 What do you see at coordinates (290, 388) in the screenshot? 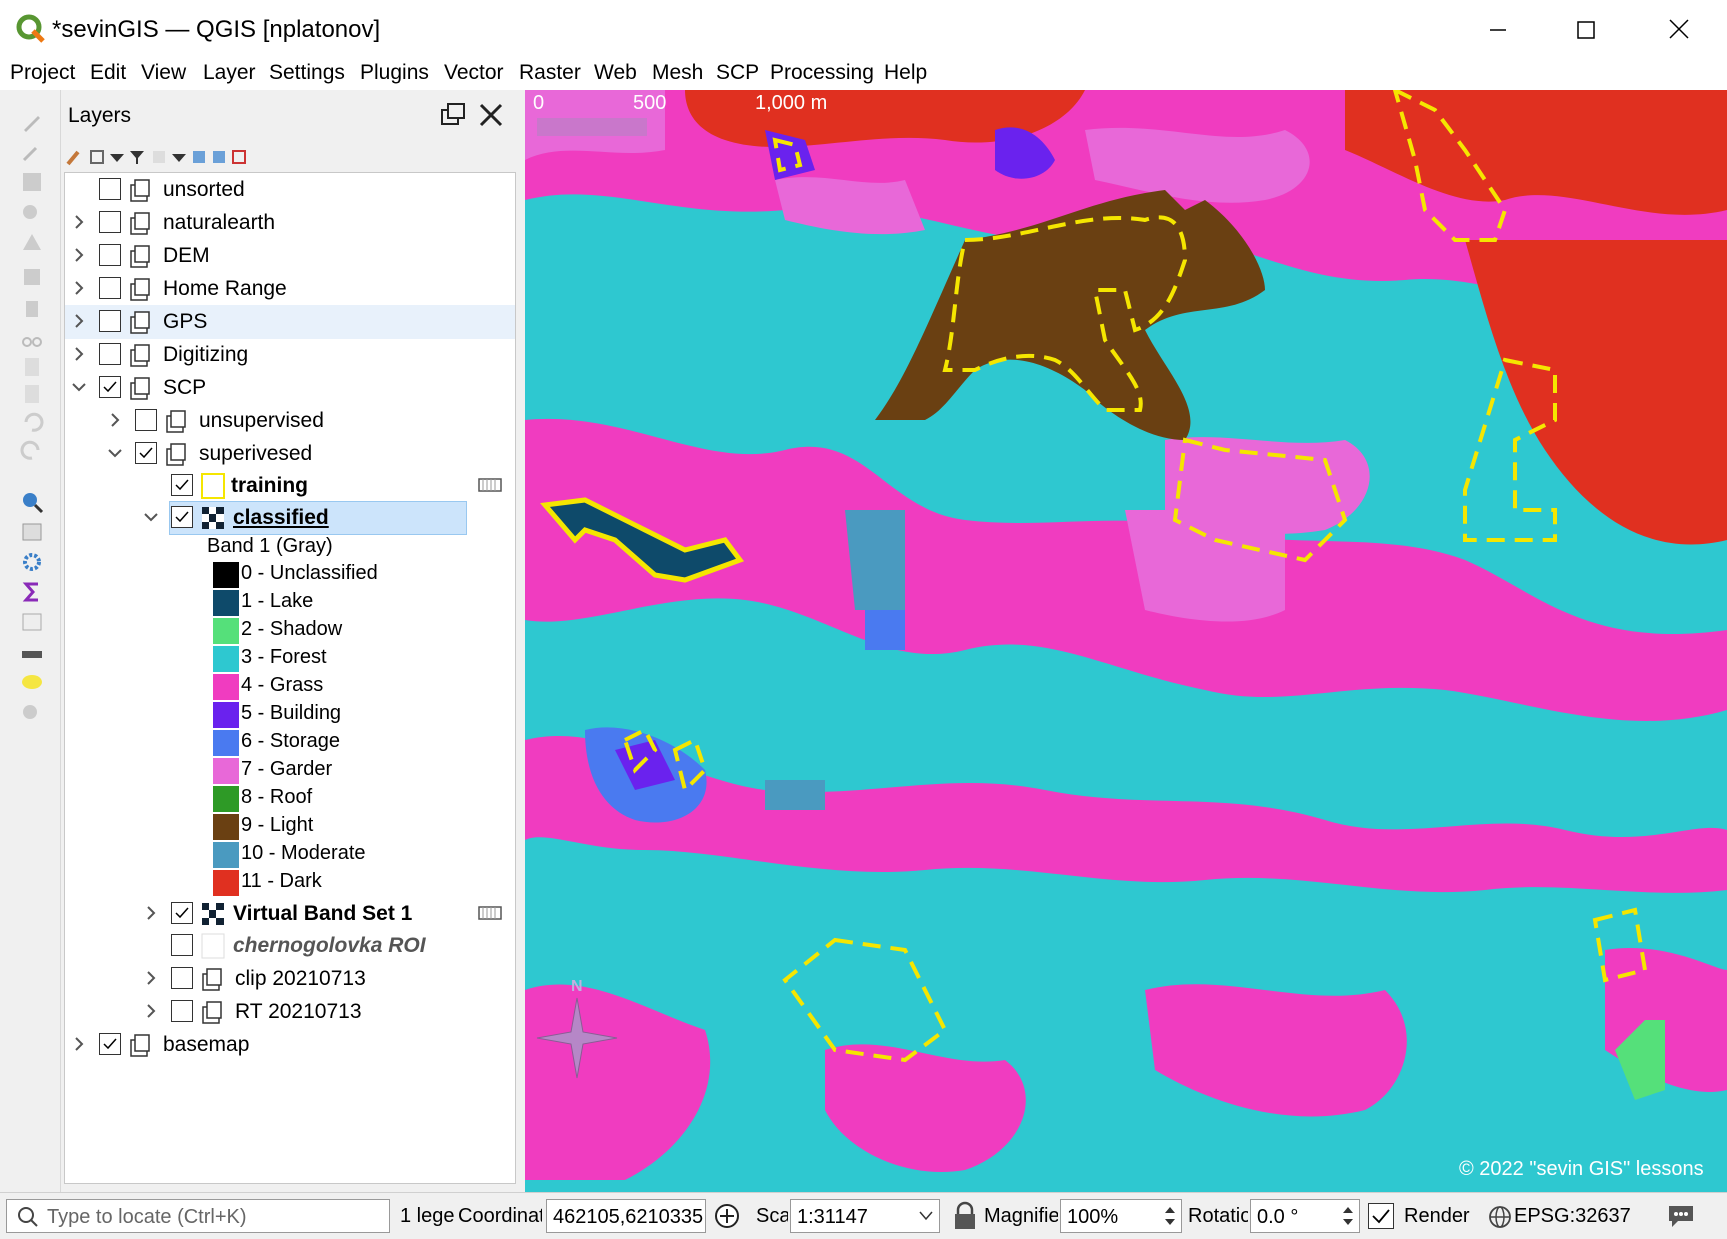
I see `layer-row-scp: SCP` at bounding box center [290, 388].